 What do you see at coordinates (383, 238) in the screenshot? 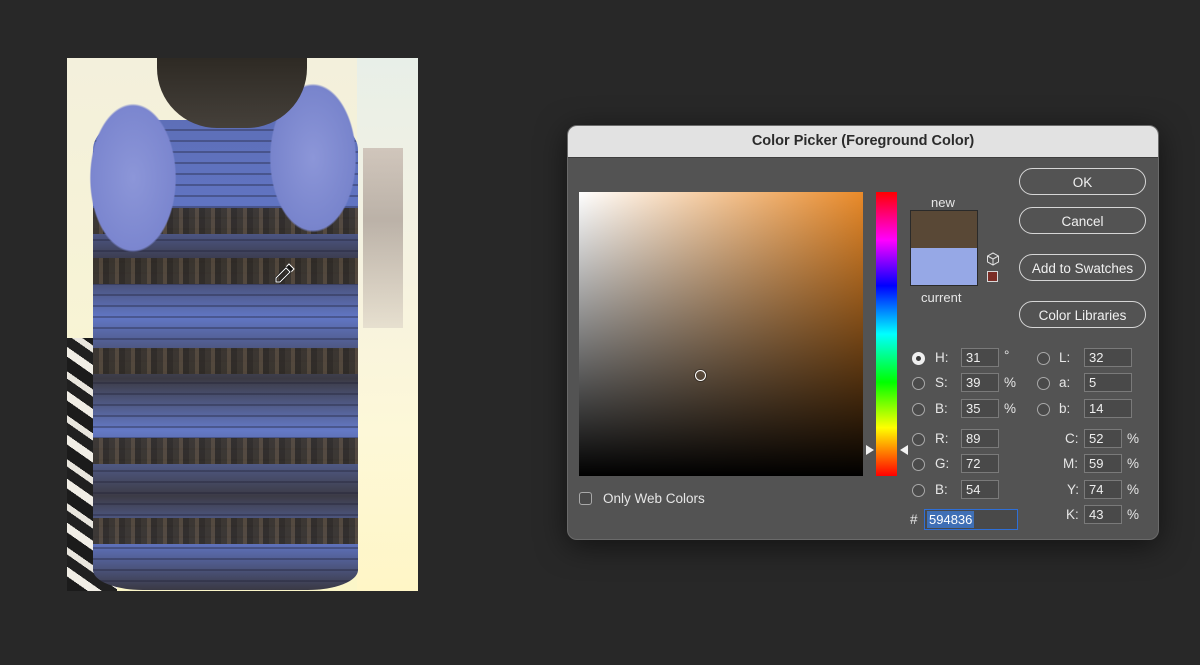
I see `background-shelf` at bounding box center [383, 238].